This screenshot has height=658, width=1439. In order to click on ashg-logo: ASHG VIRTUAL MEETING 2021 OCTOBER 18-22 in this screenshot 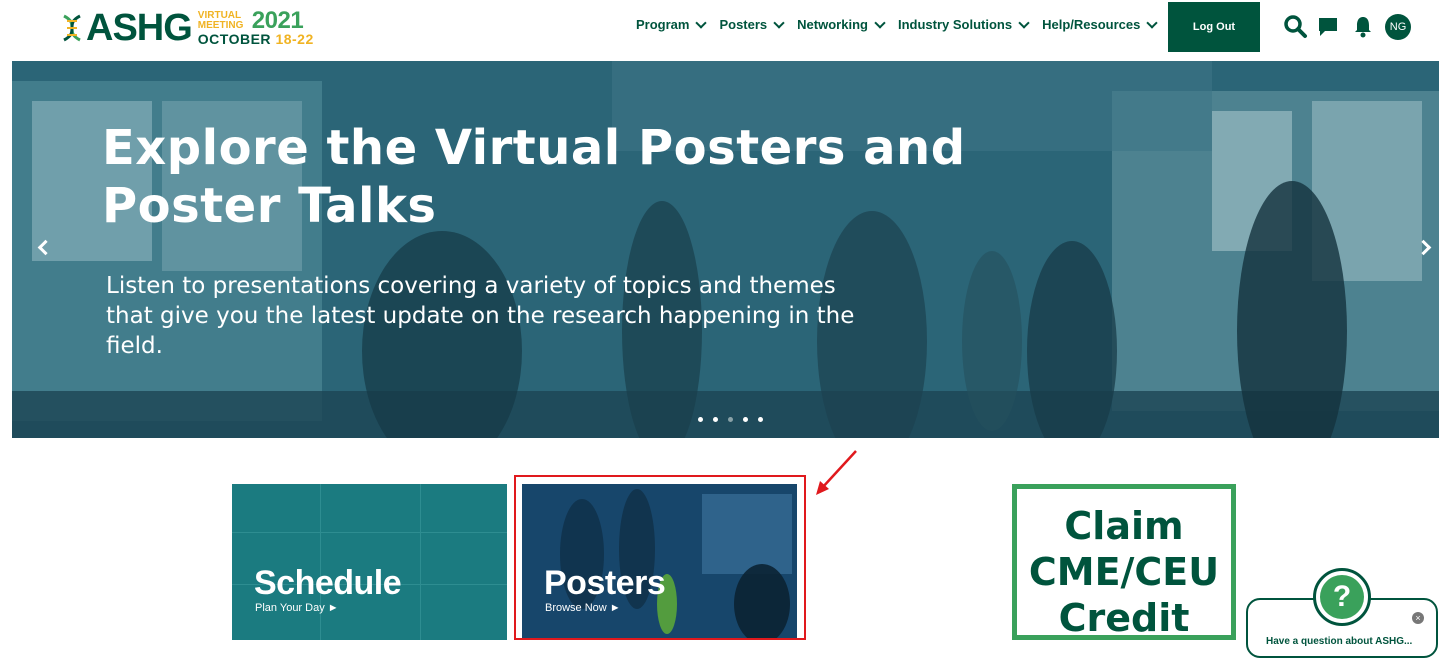, I will do `click(187, 28)`.